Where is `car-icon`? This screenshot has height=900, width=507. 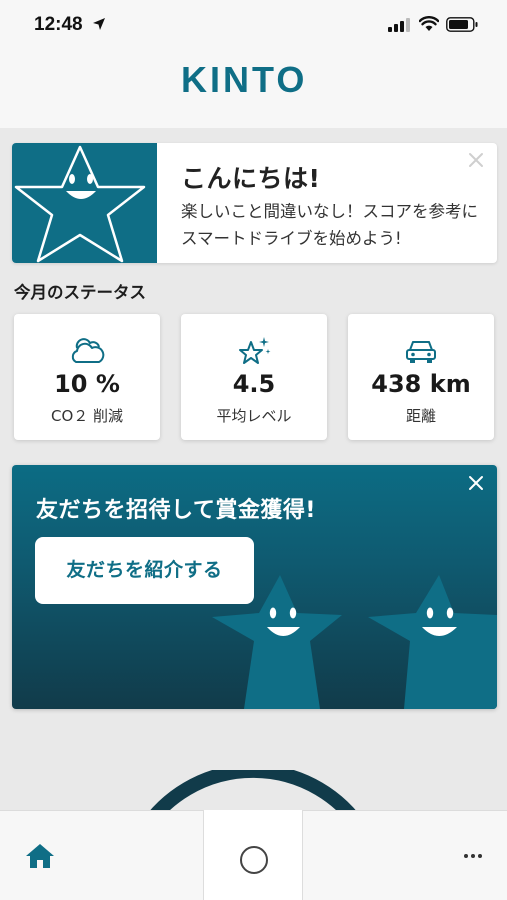
car-icon is located at coordinates (421, 352).